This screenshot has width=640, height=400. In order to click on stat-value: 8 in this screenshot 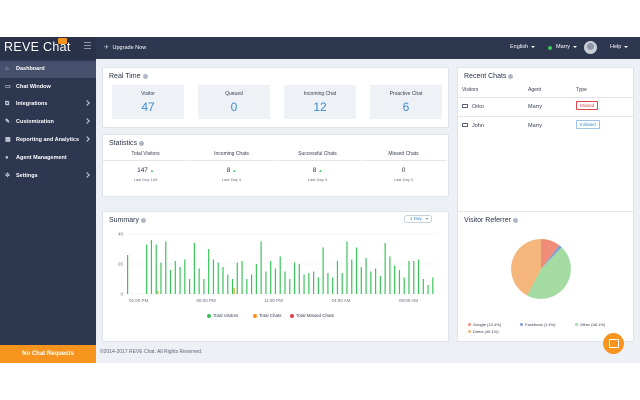, I will do `click(314, 170)`.